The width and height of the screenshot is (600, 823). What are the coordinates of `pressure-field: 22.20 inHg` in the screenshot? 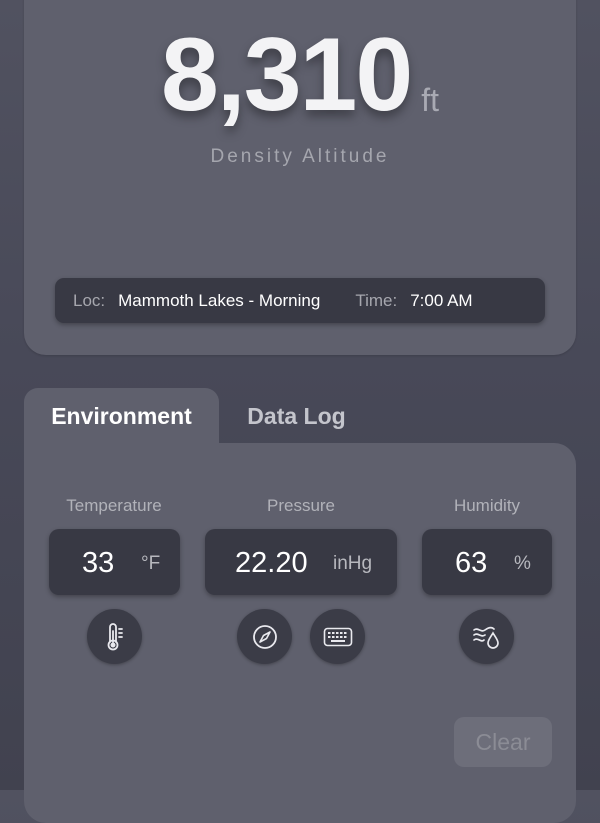 It's located at (301, 562).